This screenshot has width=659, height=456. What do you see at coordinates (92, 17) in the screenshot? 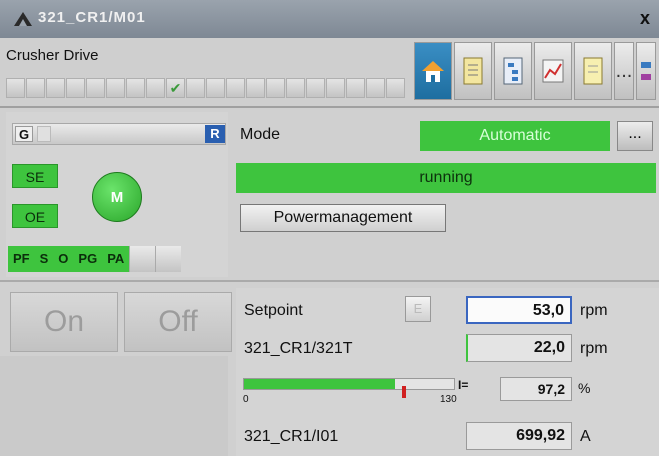
I see `window-title: 321_CR1/M01` at bounding box center [92, 17].